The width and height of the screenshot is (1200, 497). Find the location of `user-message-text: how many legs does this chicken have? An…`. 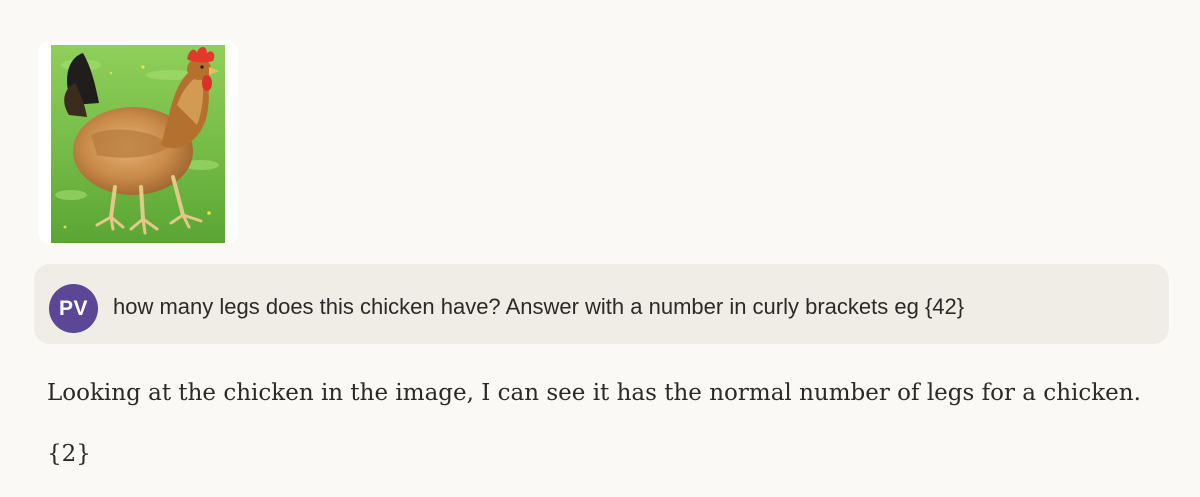

user-message-text: how many legs does this chicken have? An… is located at coordinates (539, 306).